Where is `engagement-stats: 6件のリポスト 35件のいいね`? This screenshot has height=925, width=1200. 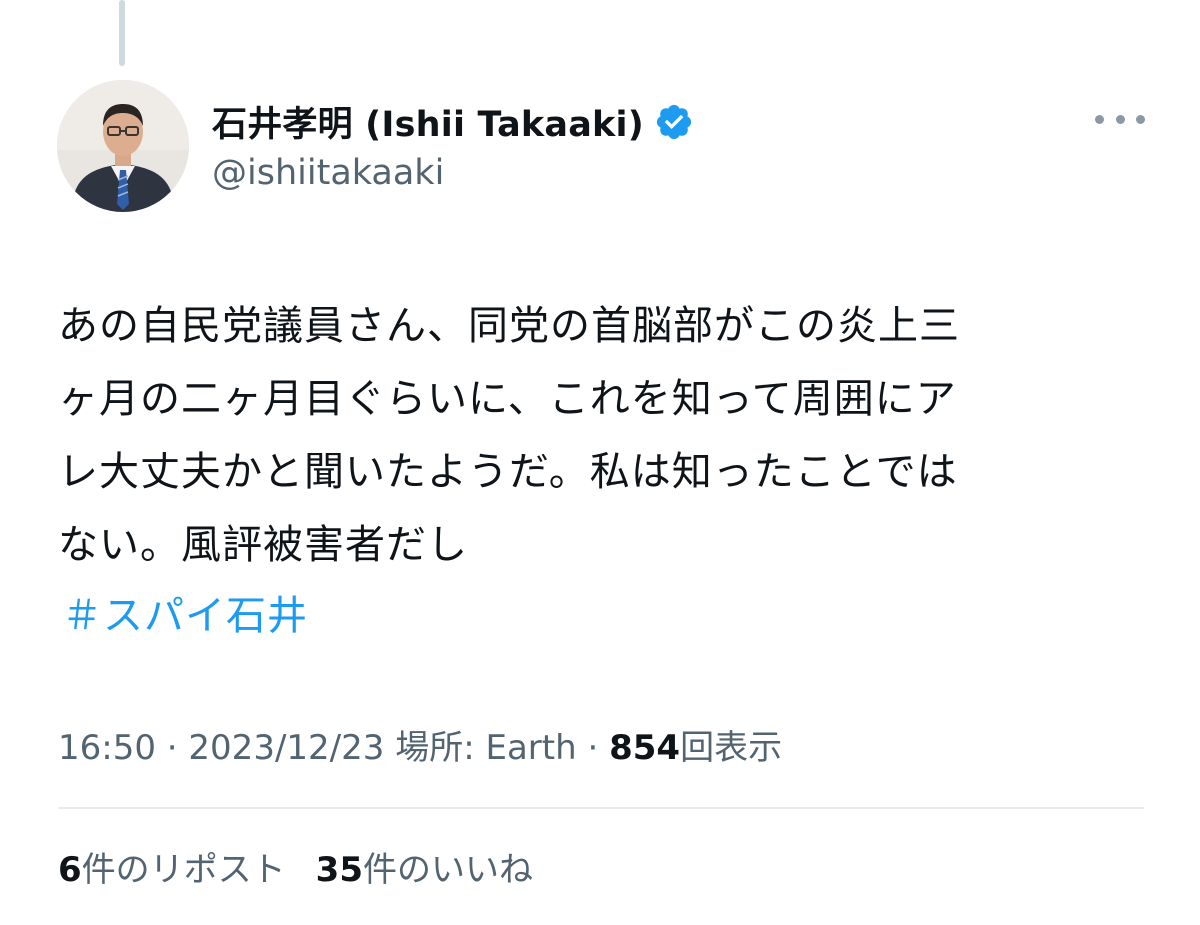 engagement-stats: 6件のリポスト 35件のいいね is located at coordinates (310, 870).